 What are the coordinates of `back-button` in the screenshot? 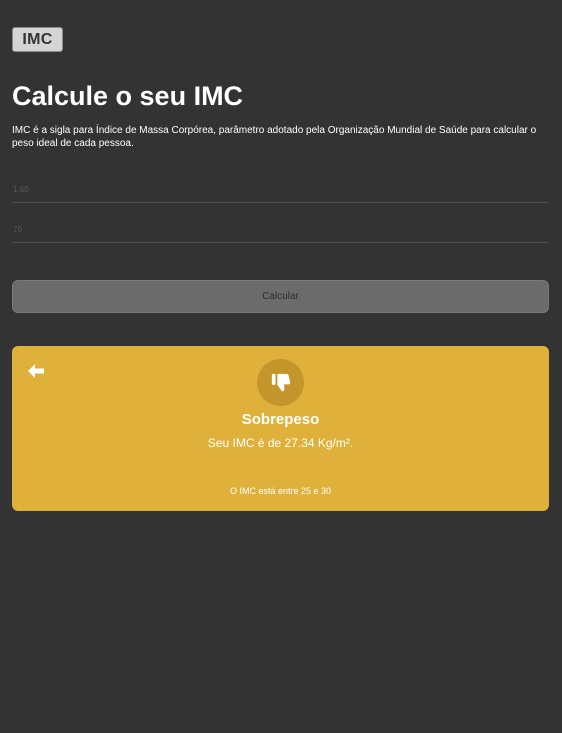 It's located at (36, 371).